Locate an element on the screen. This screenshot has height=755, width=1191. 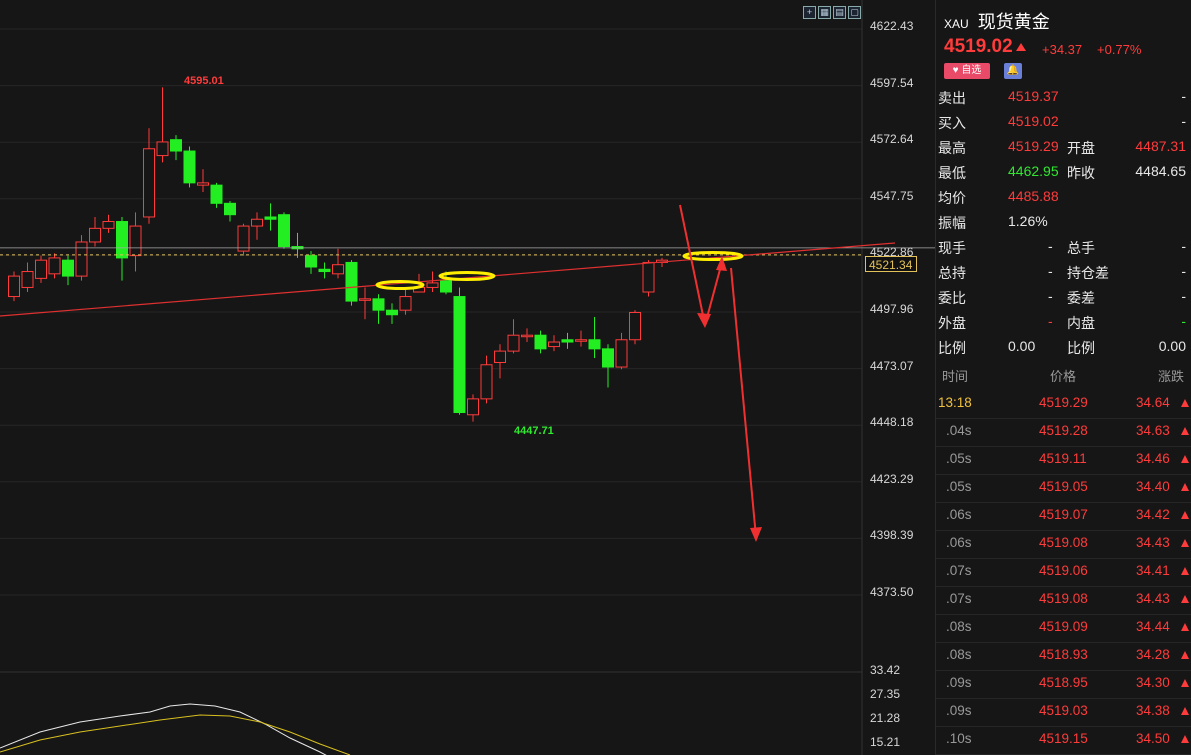
stat-label: 买入 is located at coordinates (952, 123).